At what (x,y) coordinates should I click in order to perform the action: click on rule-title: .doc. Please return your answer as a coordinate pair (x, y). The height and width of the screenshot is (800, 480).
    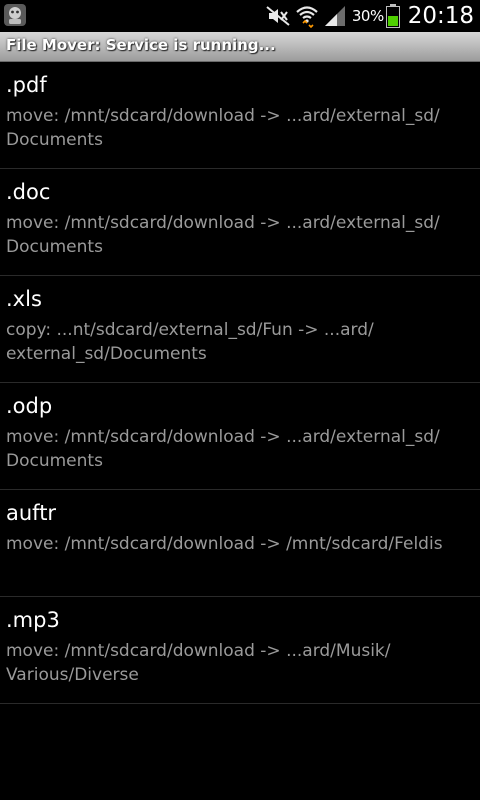
    Looking at the image, I should click on (28, 192).